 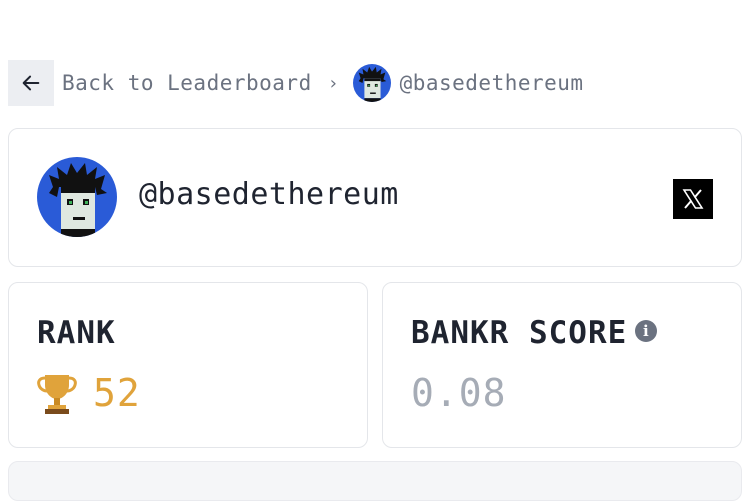 What do you see at coordinates (187, 83) in the screenshot?
I see `back-to-leaderboard-link: Back to Leaderboard` at bounding box center [187, 83].